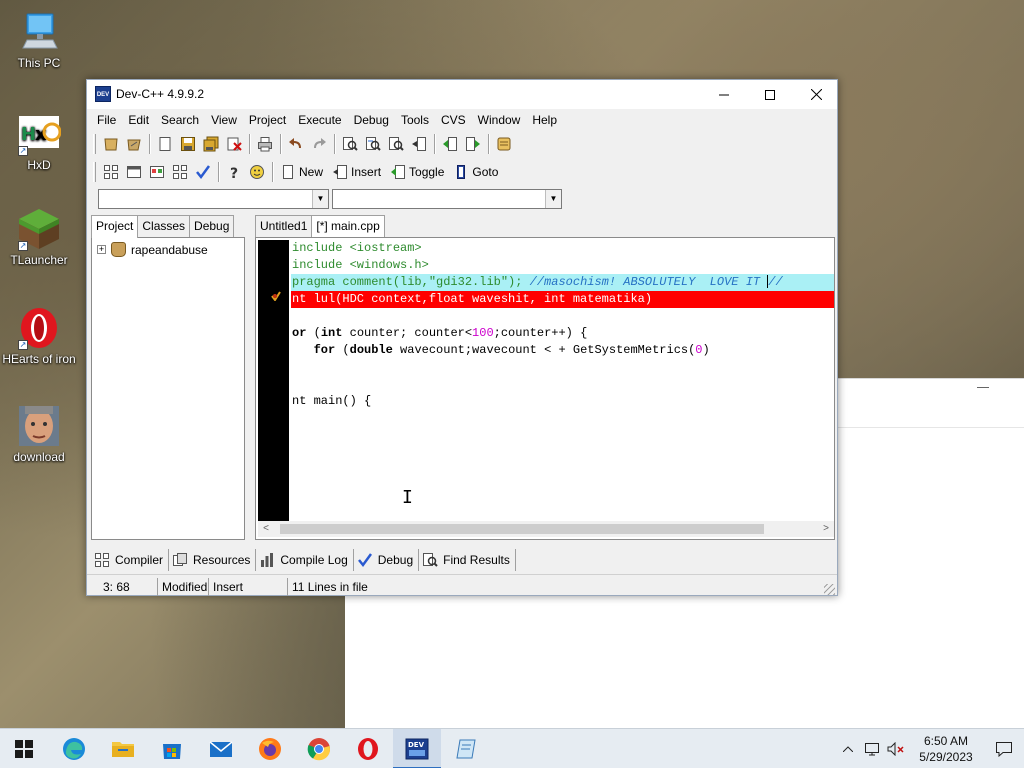 The width and height of the screenshot is (1024, 768). I want to click on status-line-count: 11 Lines in file, so click(330, 587).